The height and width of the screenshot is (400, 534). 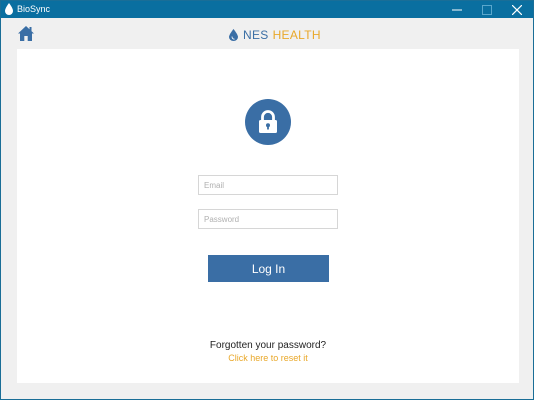 What do you see at coordinates (268, 345) in the screenshot?
I see `forgot-password-text: Forgotten your password?` at bounding box center [268, 345].